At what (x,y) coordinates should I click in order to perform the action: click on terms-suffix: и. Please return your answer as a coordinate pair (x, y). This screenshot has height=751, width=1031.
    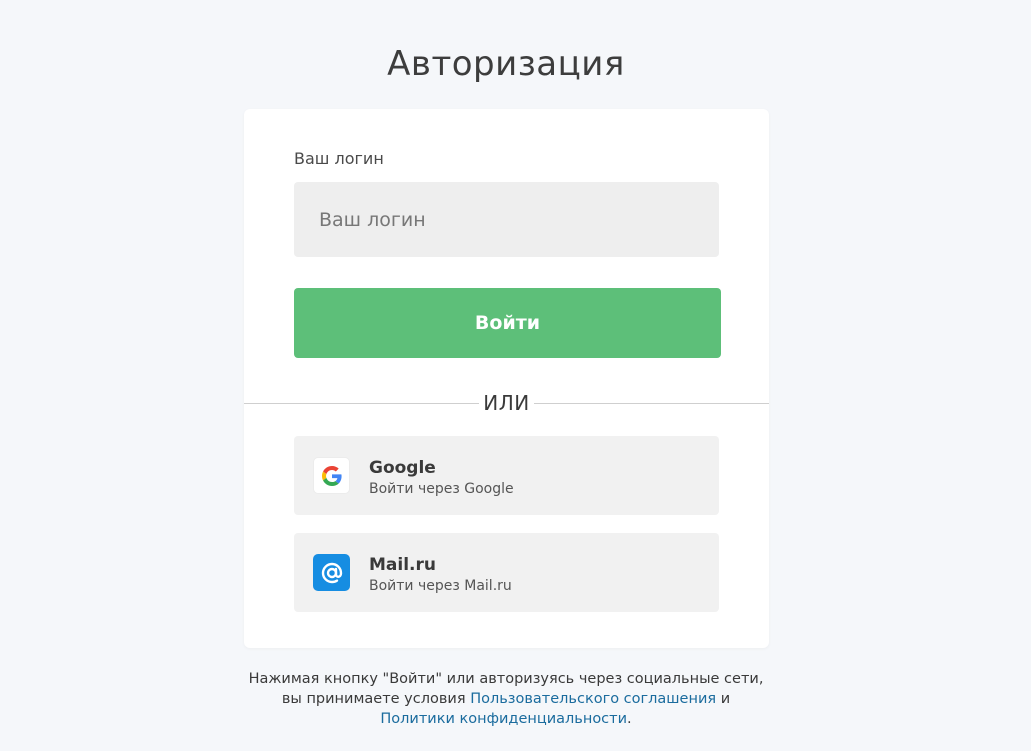
    Looking at the image, I should click on (723, 699).